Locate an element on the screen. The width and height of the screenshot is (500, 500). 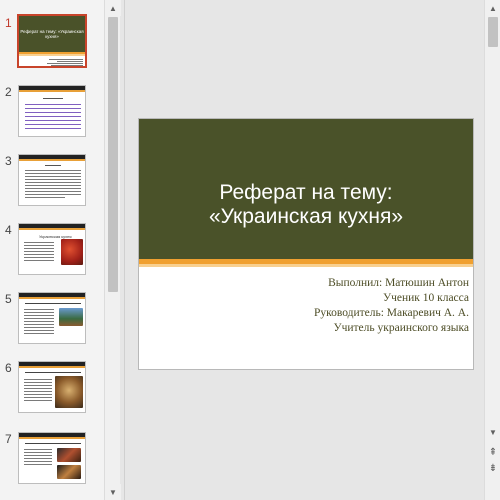
thumbnail-row-5: 5 is located at coordinates (52, 322).